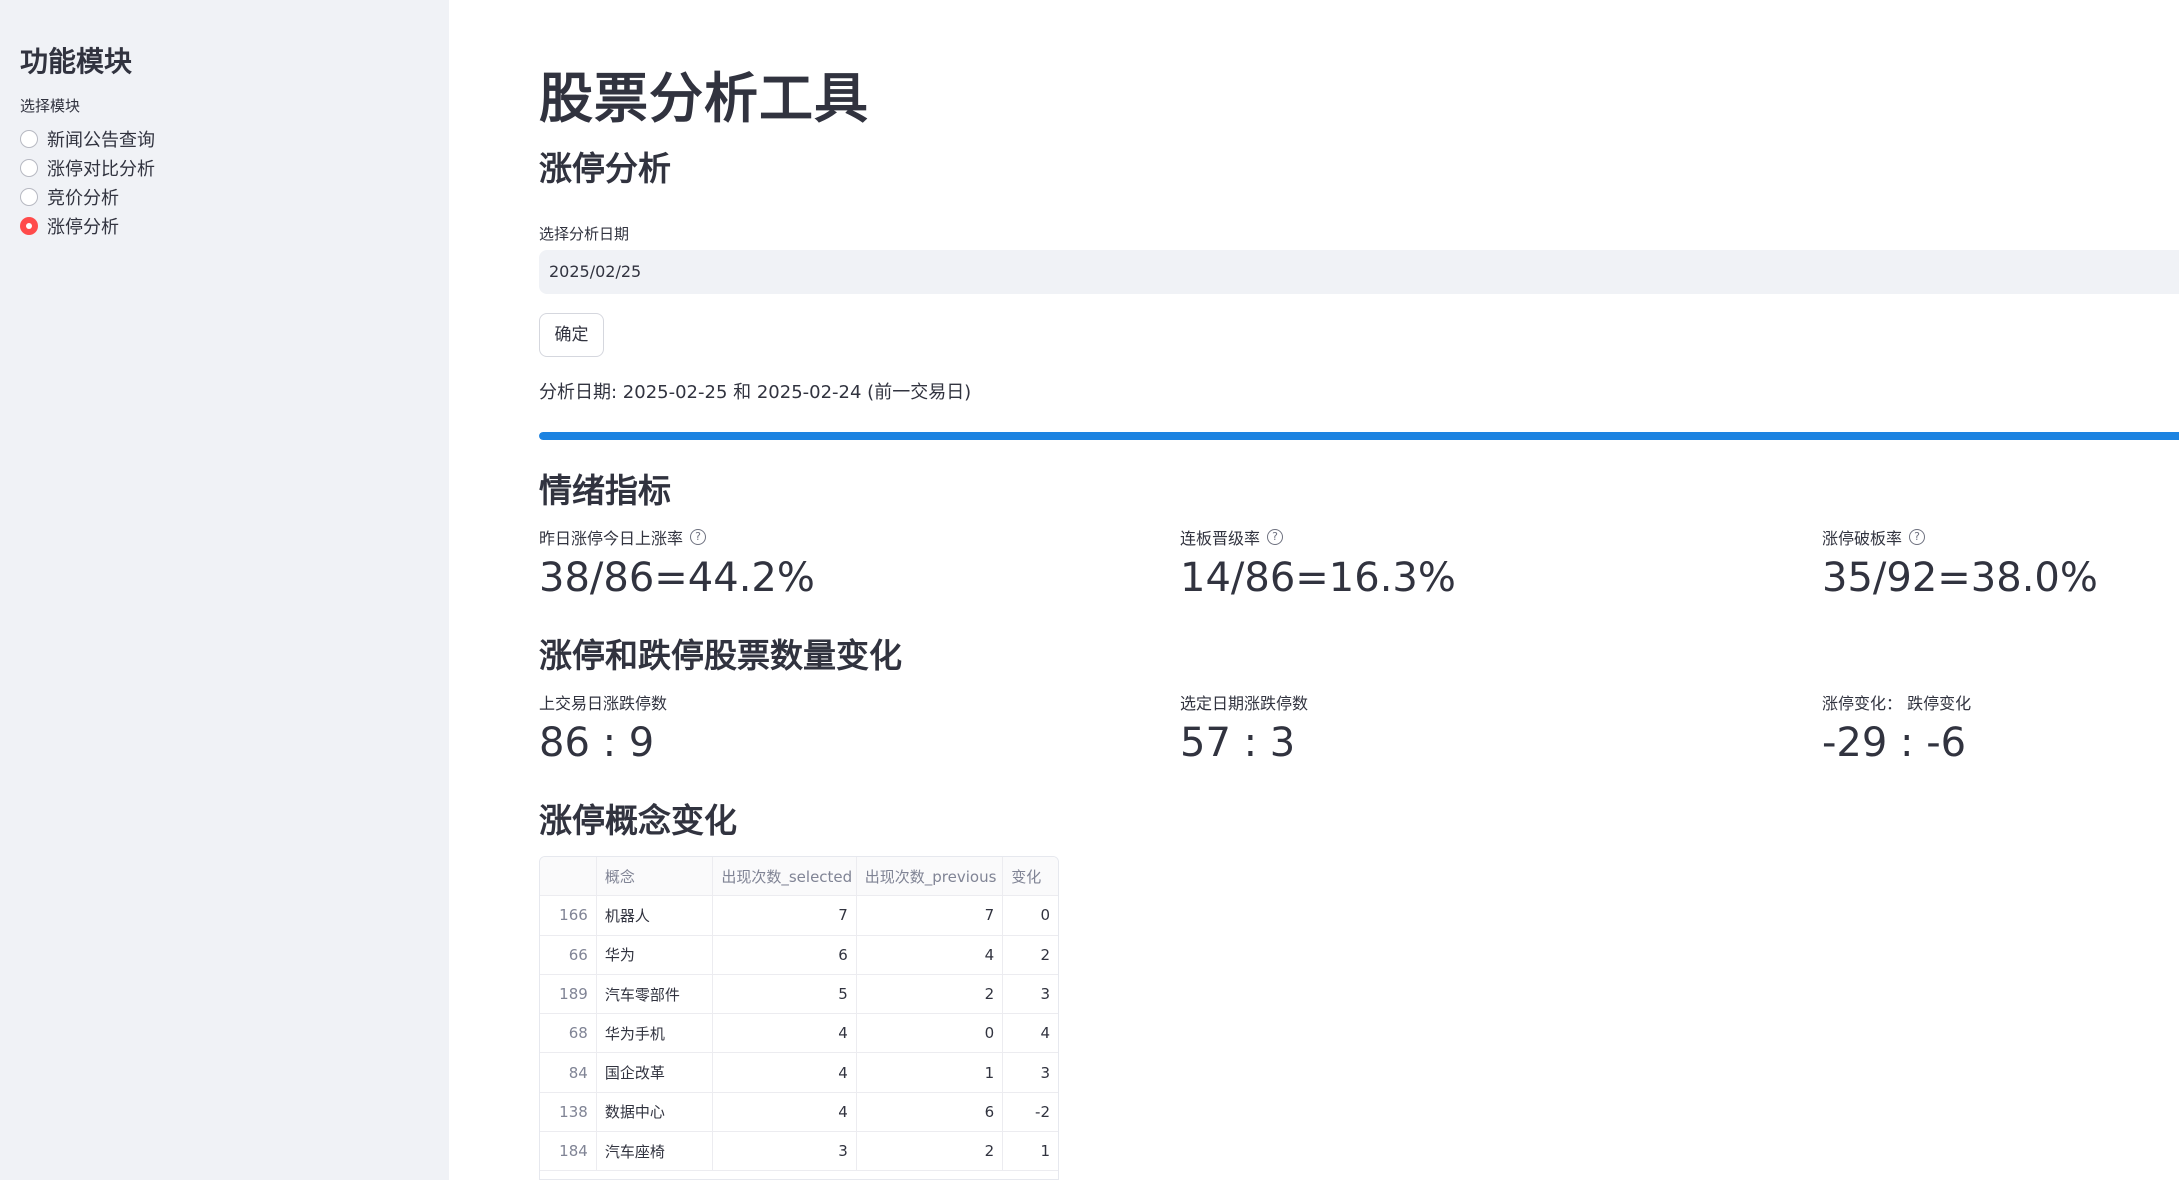 Image resolution: width=2179 pixels, height=1180 pixels. Describe the element at coordinates (1030, 1112) in the screenshot. I see `cell-change: -2` at that location.